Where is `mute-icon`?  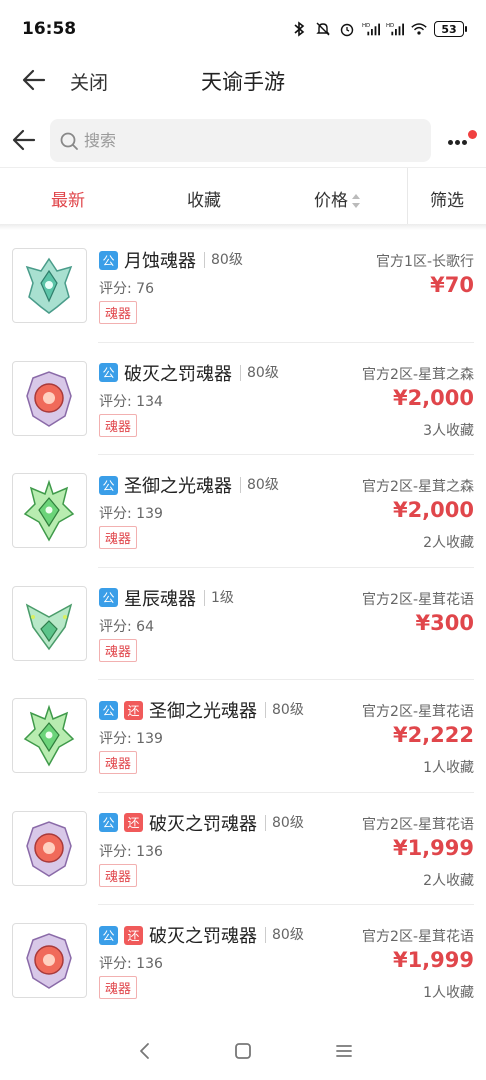
mute-icon is located at coordinates (323, 29).